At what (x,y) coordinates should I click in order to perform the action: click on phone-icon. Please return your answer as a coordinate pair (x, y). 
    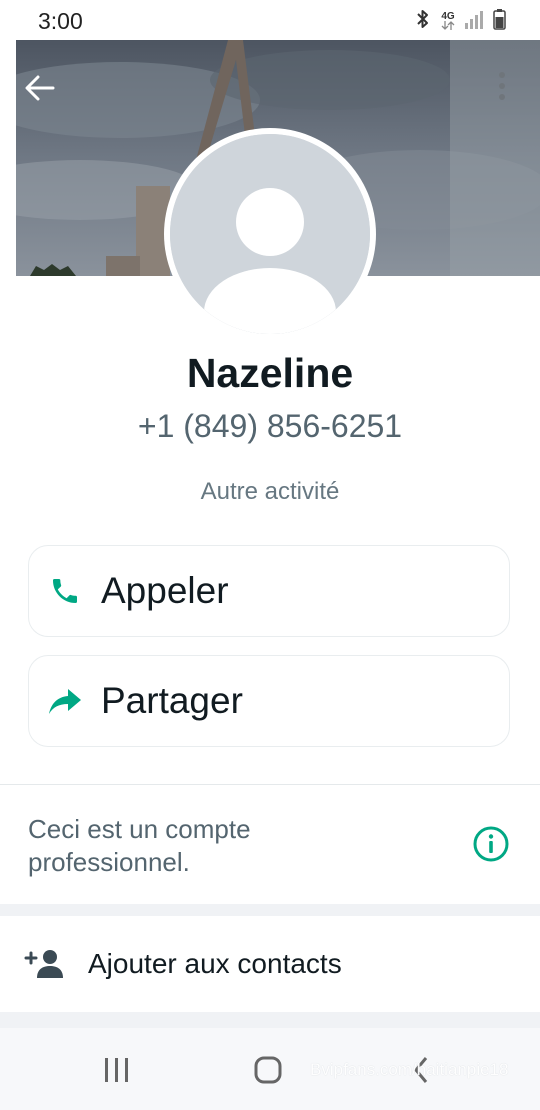
    Looking at the image, I should click on (65, 591).